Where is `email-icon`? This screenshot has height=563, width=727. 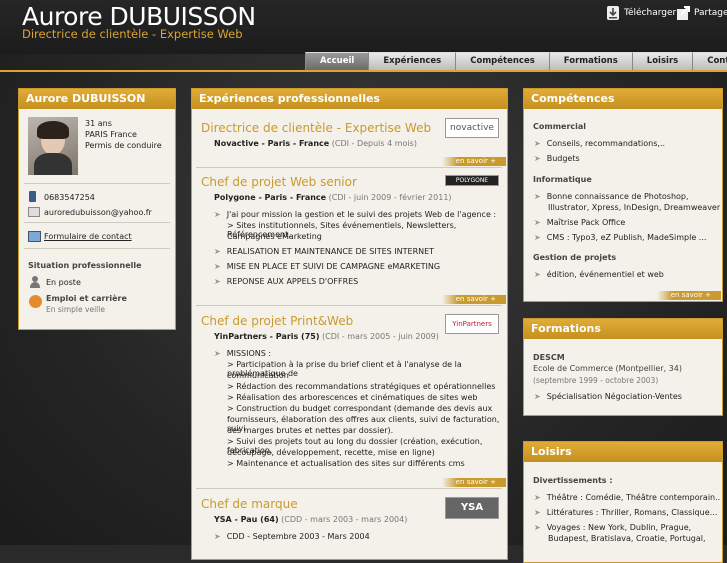 email-icon is located at coordinates (34, 212).